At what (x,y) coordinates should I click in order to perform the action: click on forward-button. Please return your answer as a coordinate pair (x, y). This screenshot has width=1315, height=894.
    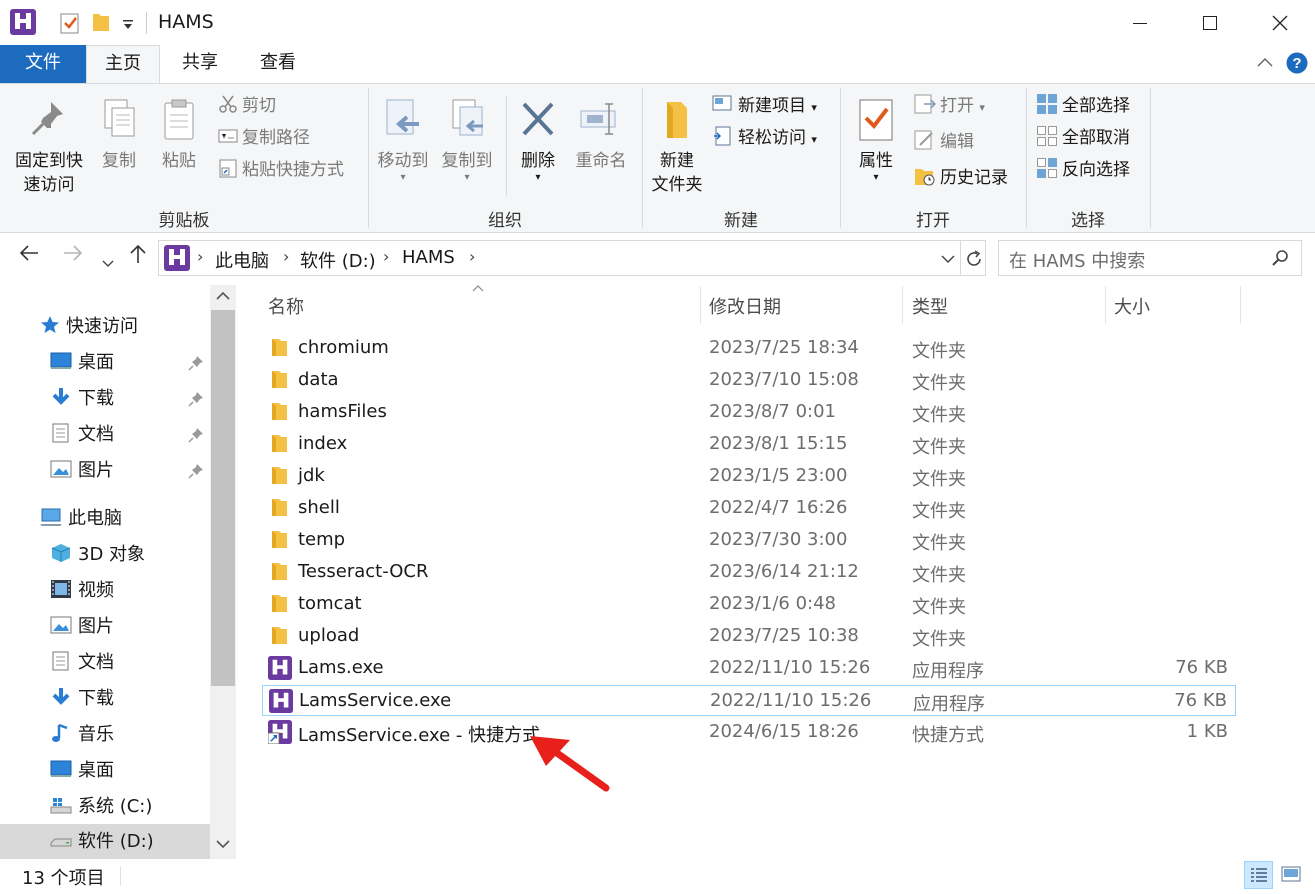
    Looking at the image, I should click on (73, 255).